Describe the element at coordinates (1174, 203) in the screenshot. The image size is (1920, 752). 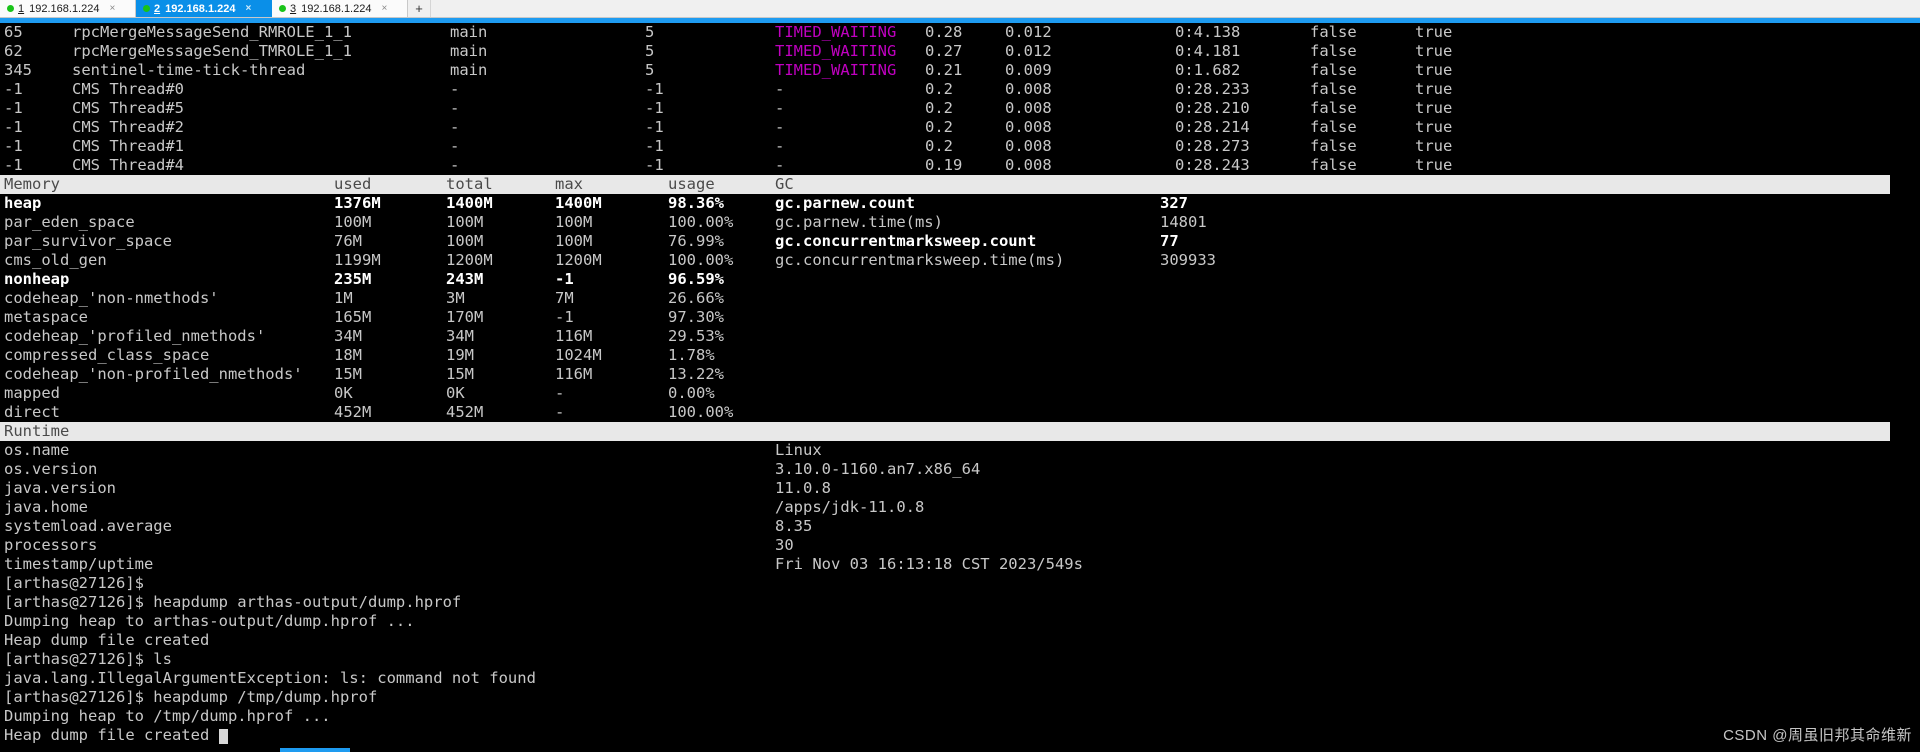
I see `gc-metric-value: 327` at that location.